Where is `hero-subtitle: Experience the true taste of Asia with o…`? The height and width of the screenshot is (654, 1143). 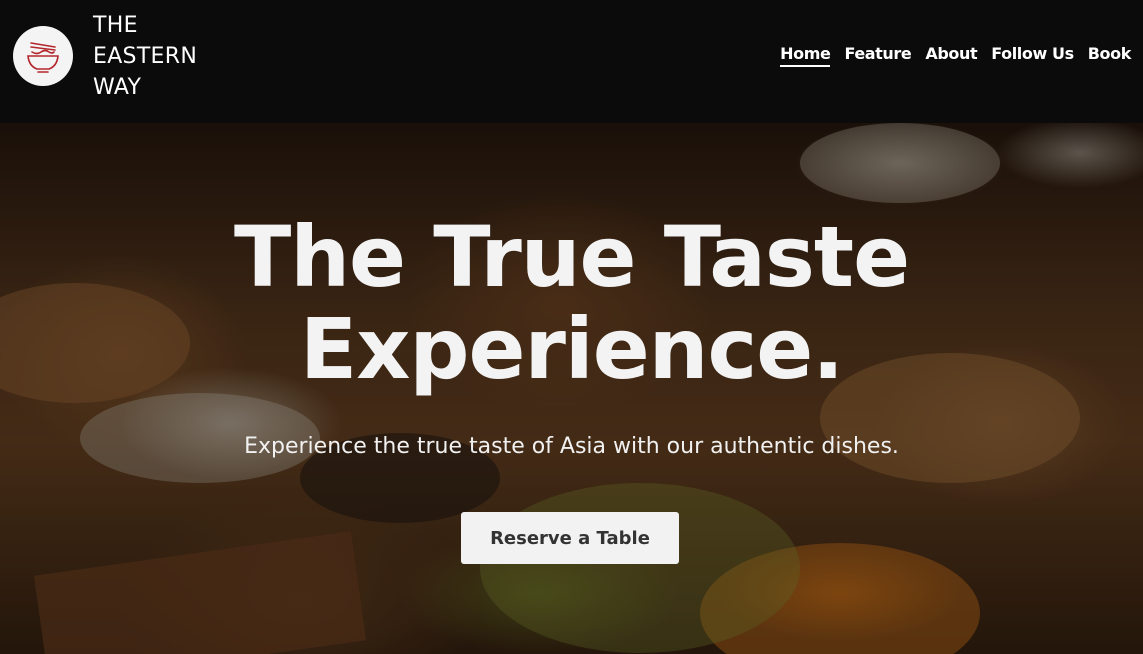
hero-subtitle: Experience the true taste of Asia with o… is located at coordinates (571, 446).